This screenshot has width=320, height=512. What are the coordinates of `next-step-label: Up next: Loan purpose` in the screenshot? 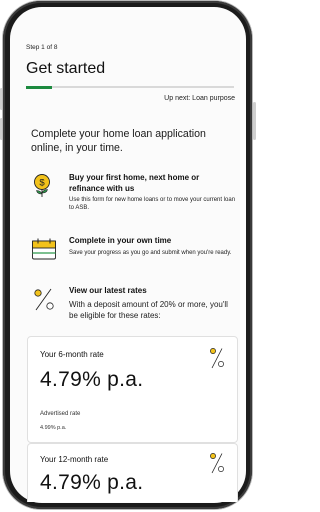 It's located at (199, 98).